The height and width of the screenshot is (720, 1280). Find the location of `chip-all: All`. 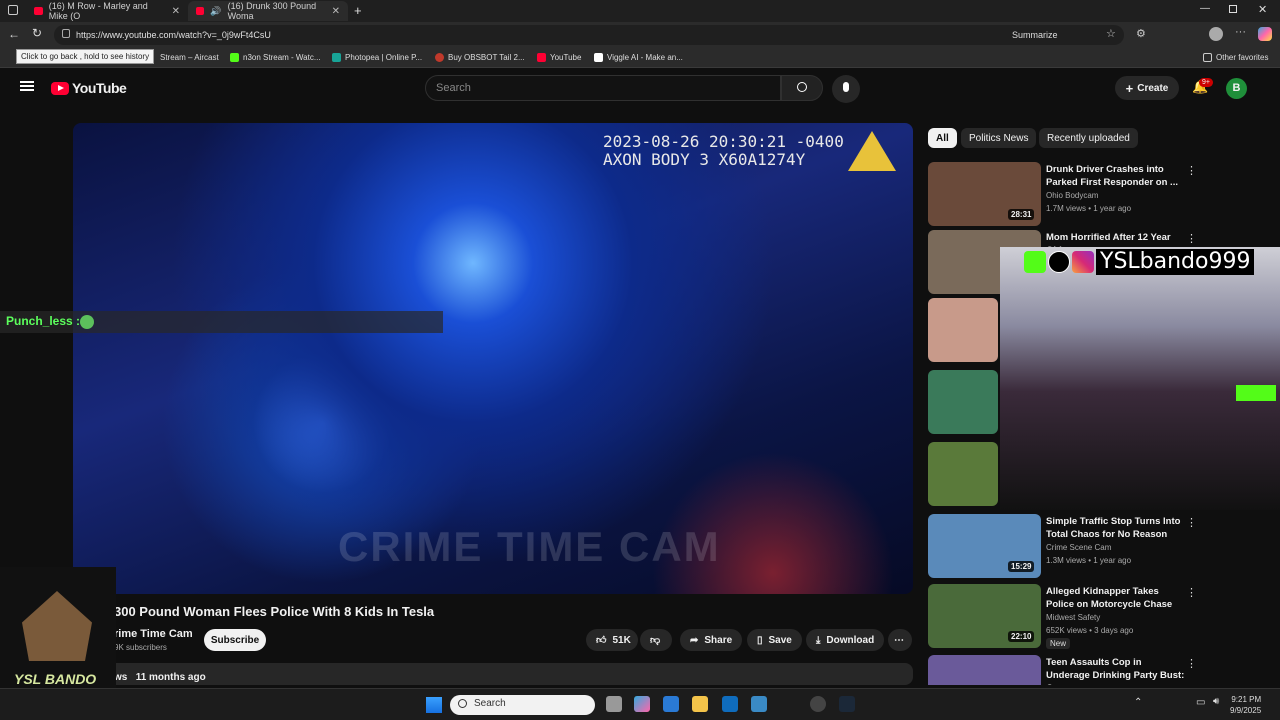

chip-all: All is located at coordinates (942, 138).